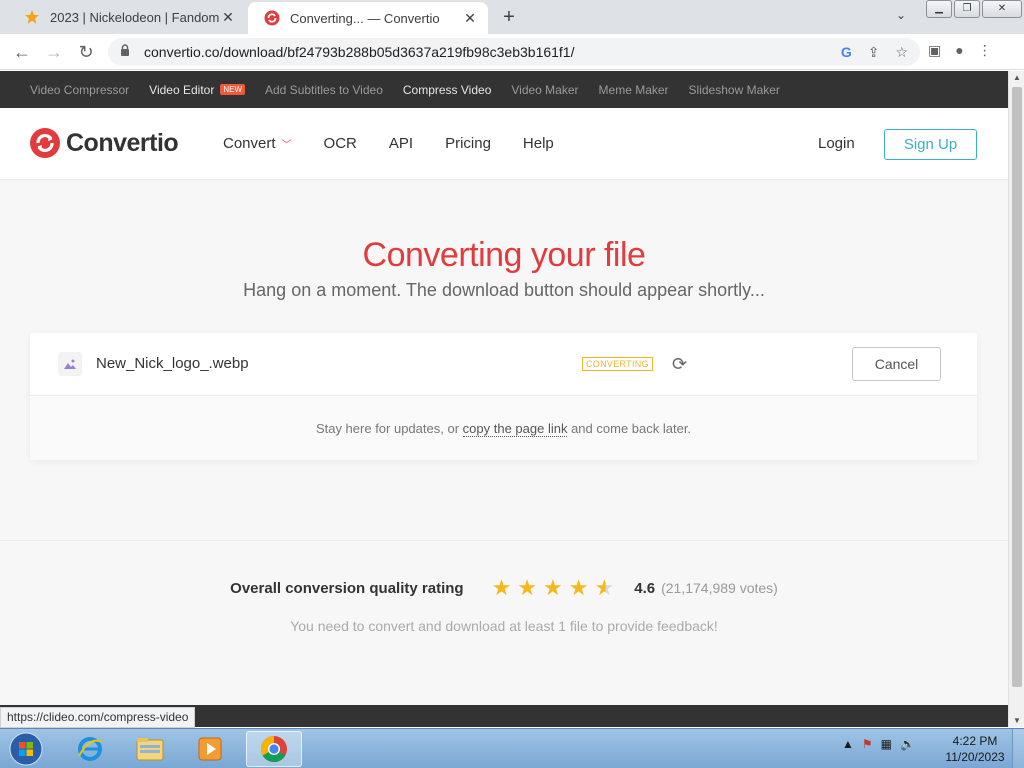  I want to click on lock-icon, so click(126, 52).